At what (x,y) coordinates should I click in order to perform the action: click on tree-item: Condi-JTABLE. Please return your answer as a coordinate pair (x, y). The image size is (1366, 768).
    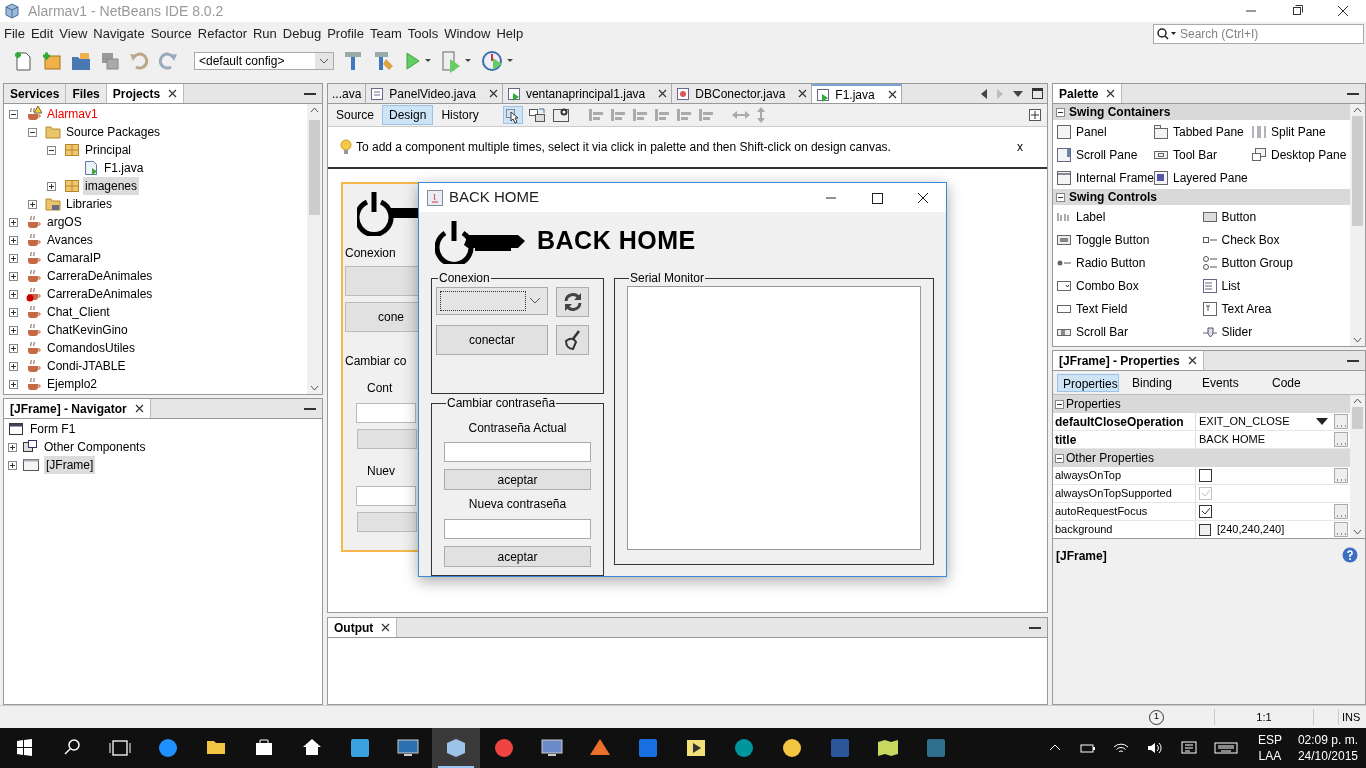
    Looking at the image, I should click on (86, 366).